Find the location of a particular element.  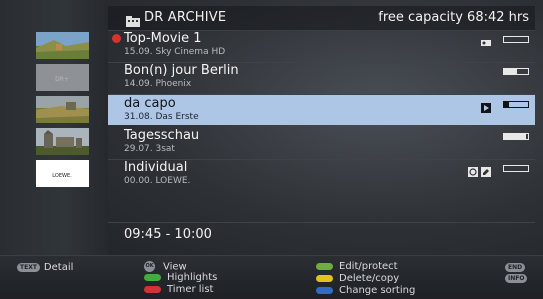

highlights-hint: Highlights is located at coordinates (180, 277).